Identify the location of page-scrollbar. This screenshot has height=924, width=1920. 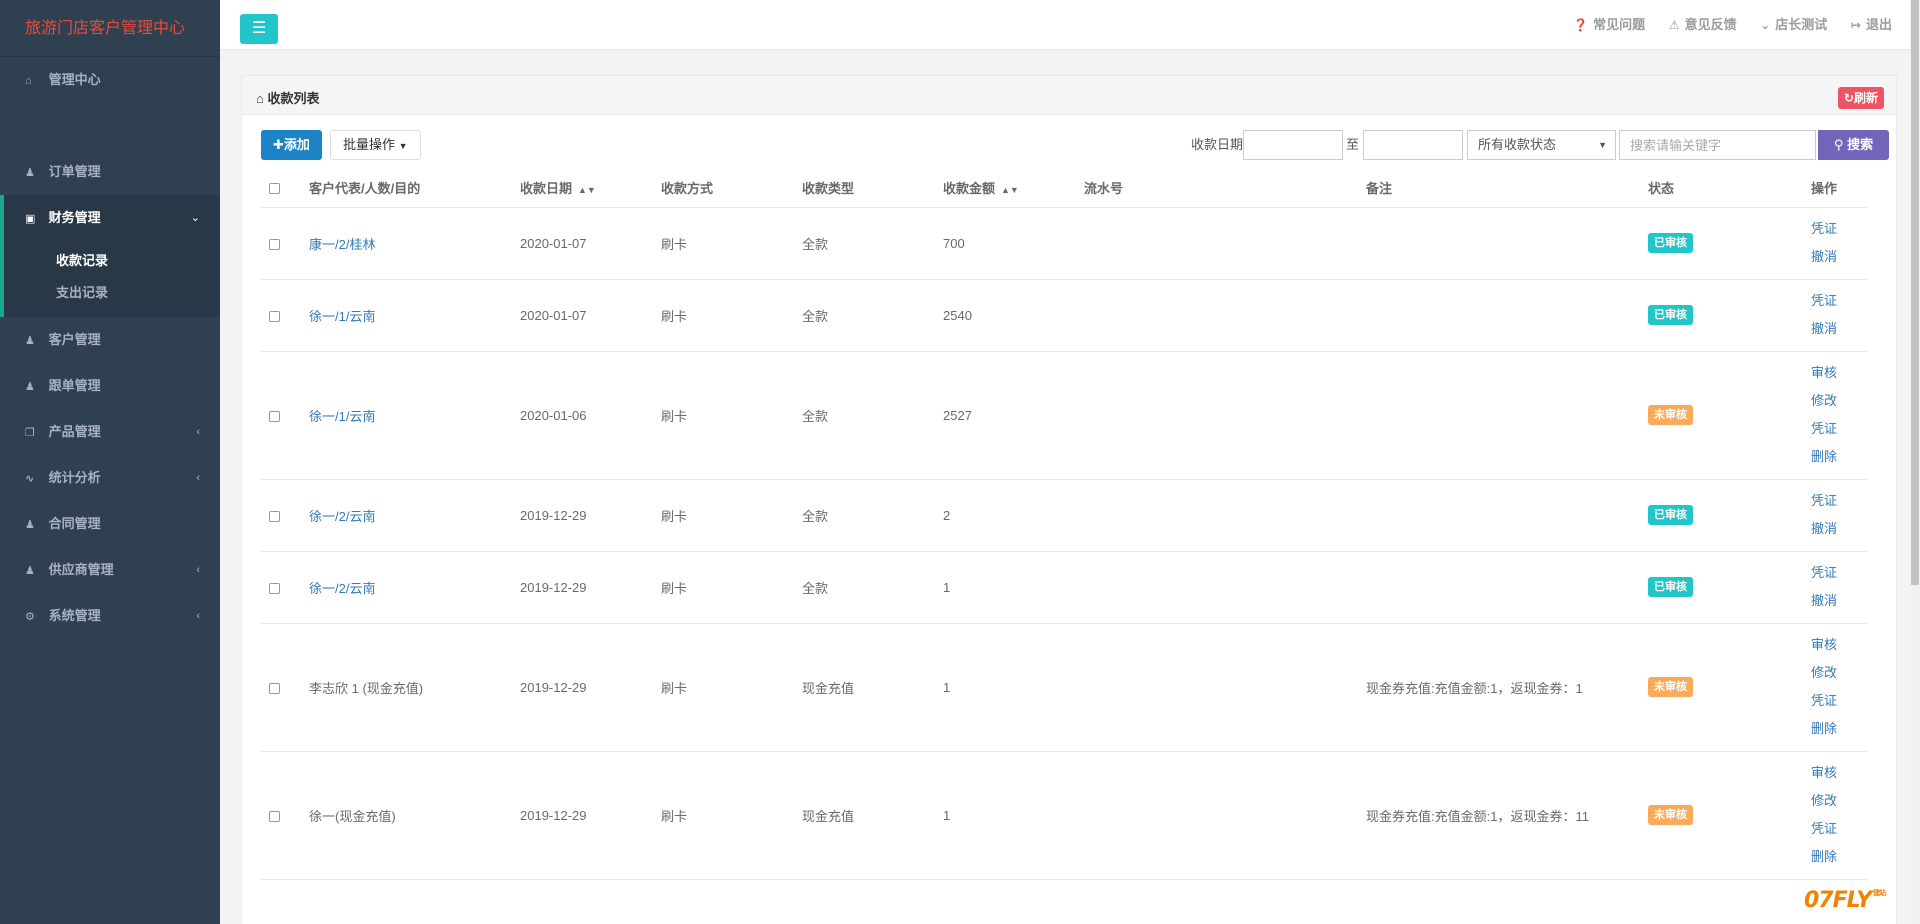
(1915, 462).